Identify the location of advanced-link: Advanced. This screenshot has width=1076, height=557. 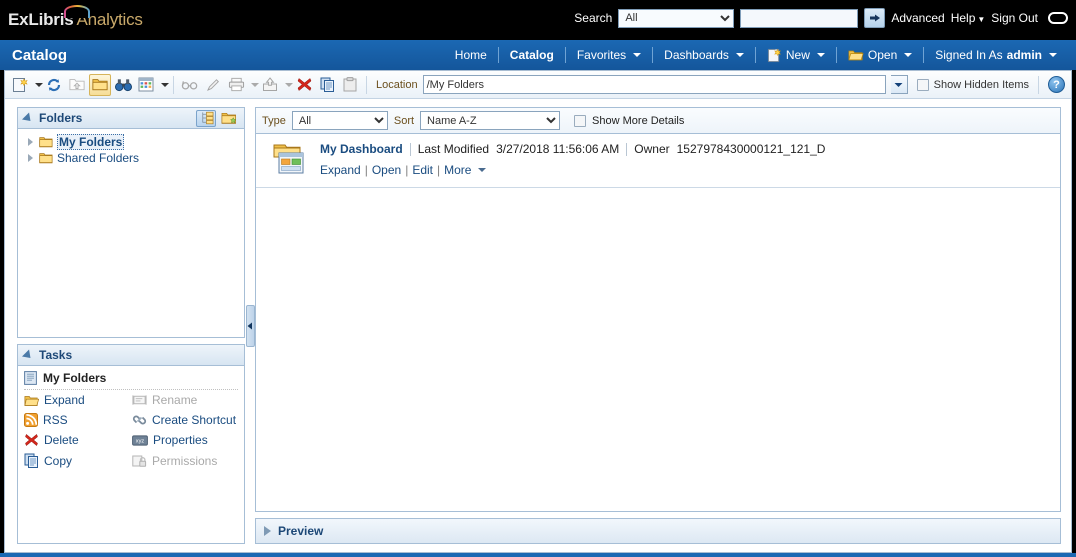
(917, 18).